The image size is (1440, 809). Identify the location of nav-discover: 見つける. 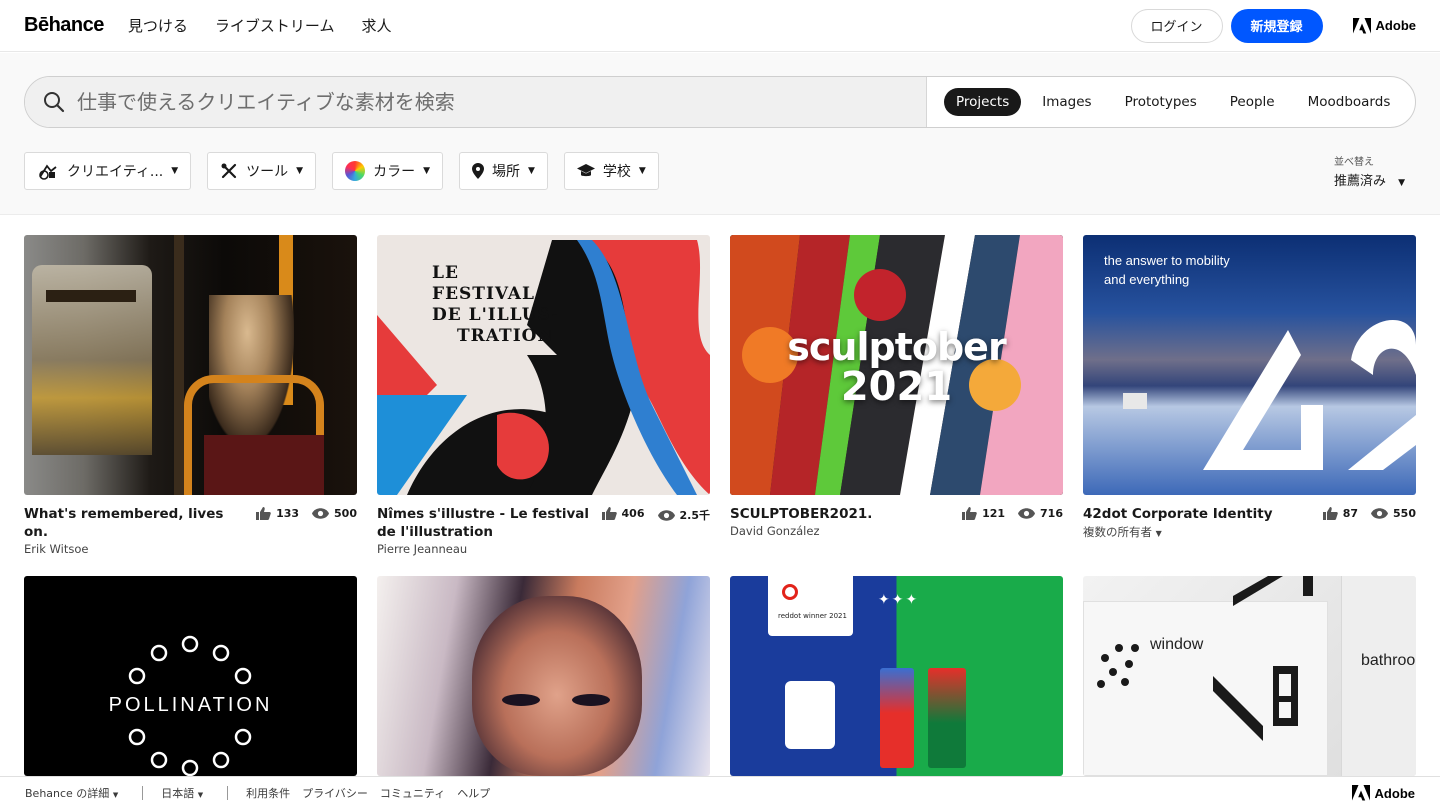
(158, 25).